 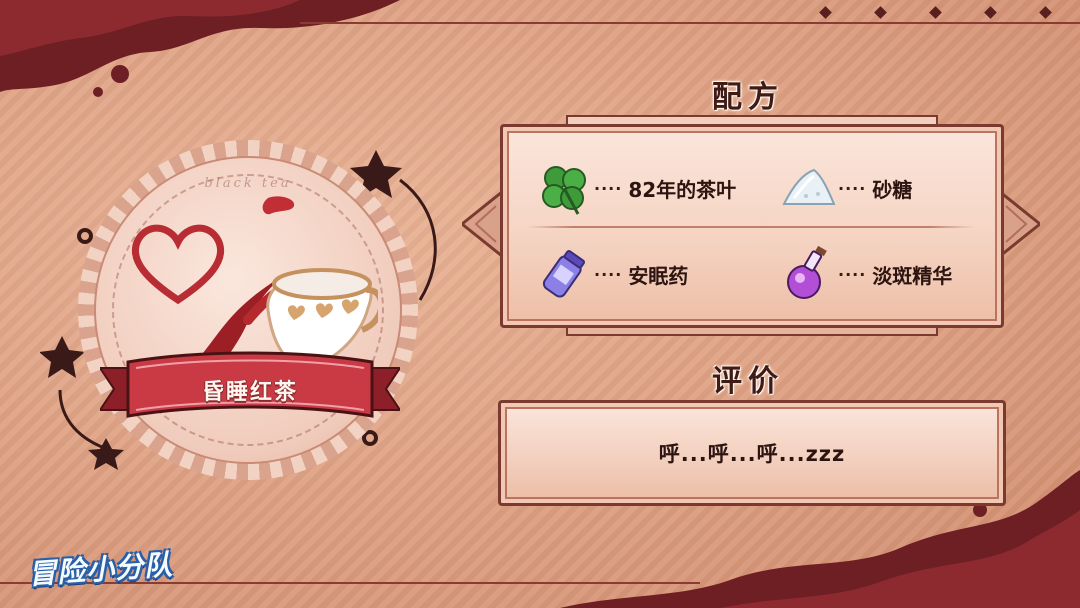 What do you see at coordinates (658, 275) in the screenshot?
I see `ingredient-name: 安眠药` at bounding box center [658, 275].